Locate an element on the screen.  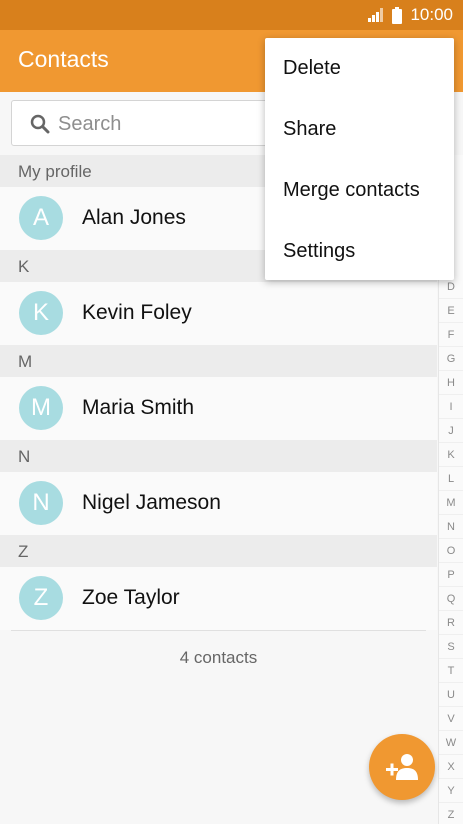
index-letter-h: H is located at coordinates (451, 383).